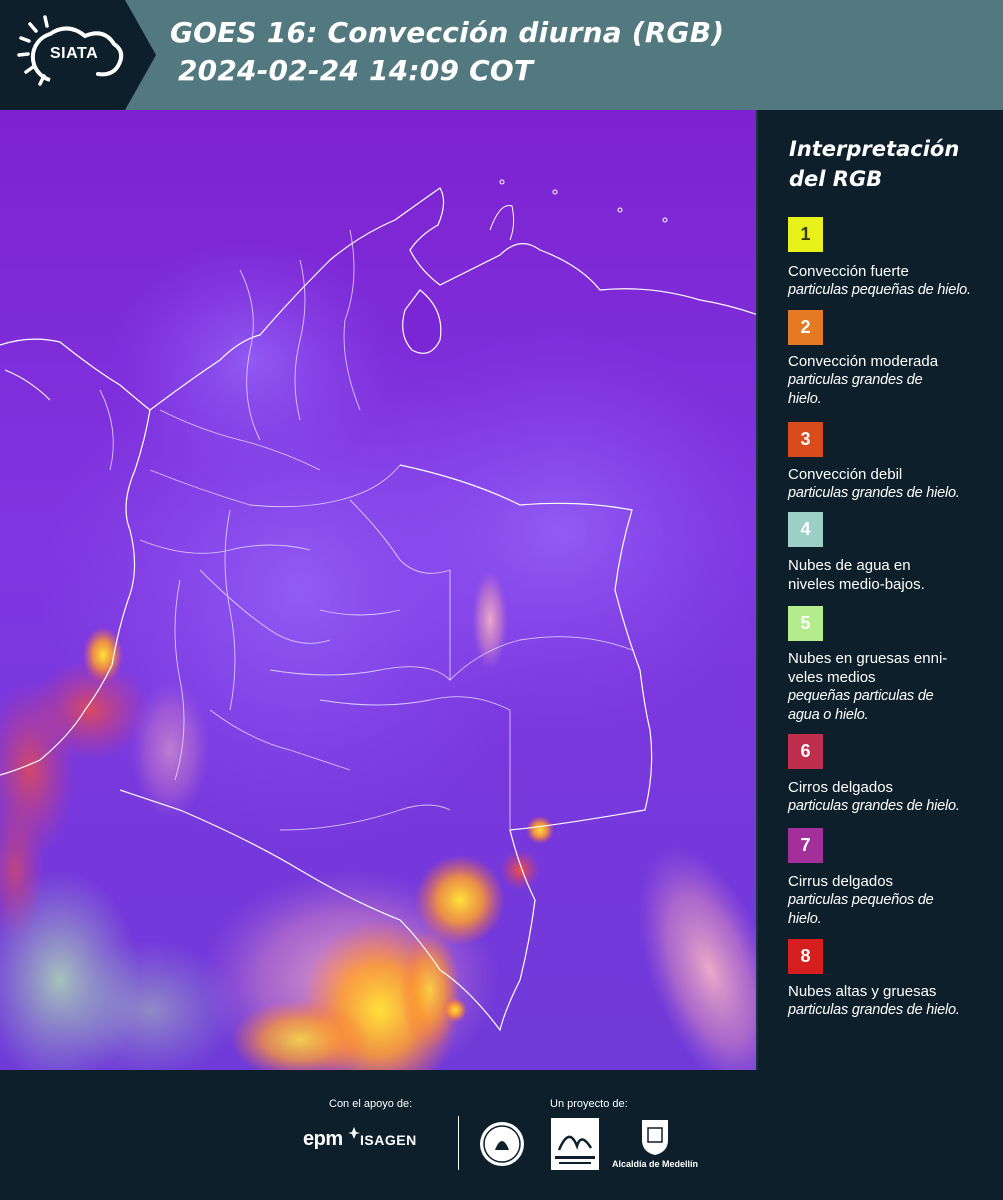 Image resolution: width=1003 pixels, height=1200 pixels. Describe the element at coordinates (845, 474) in the screenshot. I see `legend-item-title: Convección debil` at that location.